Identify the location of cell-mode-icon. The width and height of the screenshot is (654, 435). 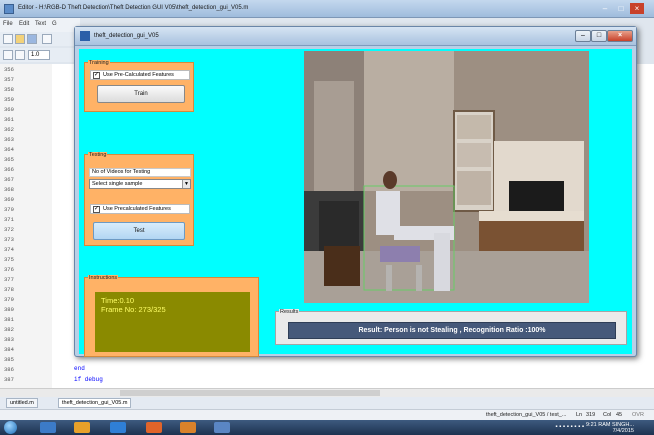
(20, 55).